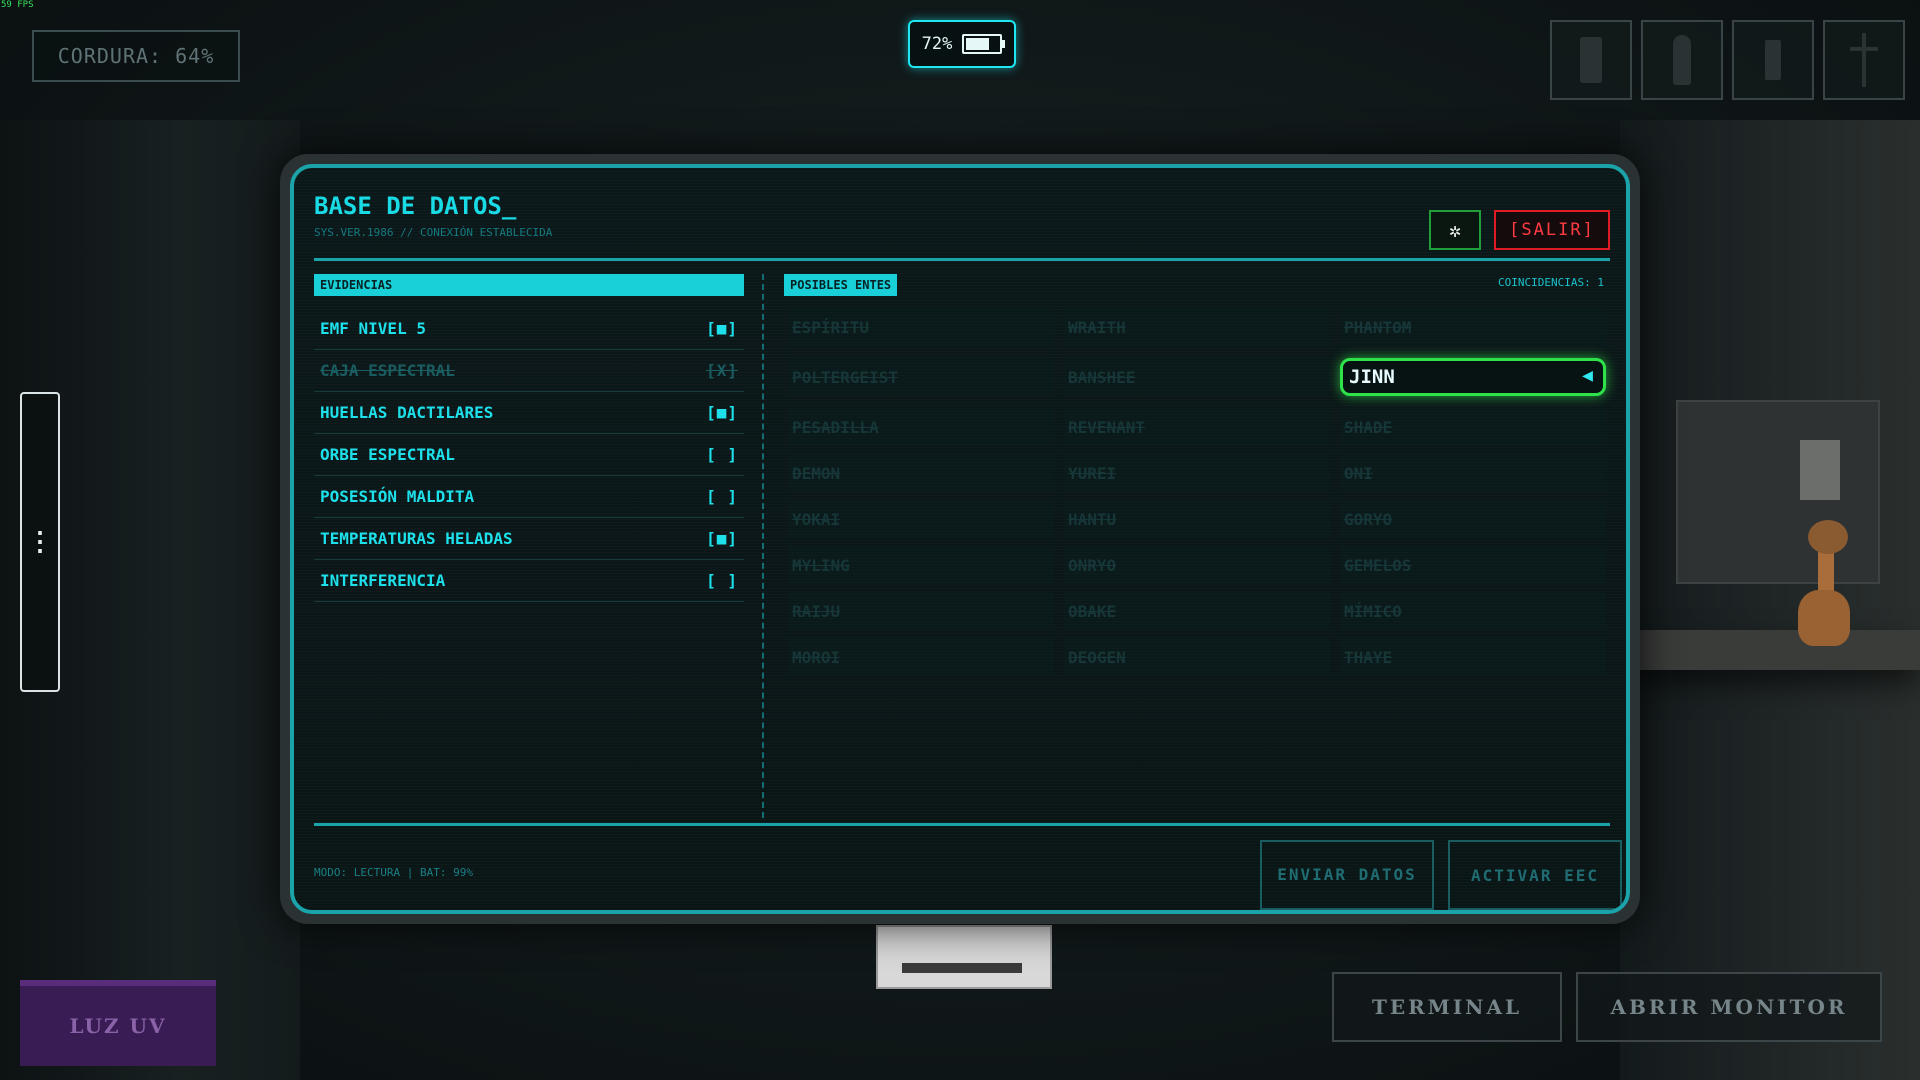 The width and height of the screenshot is (1920, 1080). I want to click on inventory-slot-walkie-talkie, so click(1591, 60).